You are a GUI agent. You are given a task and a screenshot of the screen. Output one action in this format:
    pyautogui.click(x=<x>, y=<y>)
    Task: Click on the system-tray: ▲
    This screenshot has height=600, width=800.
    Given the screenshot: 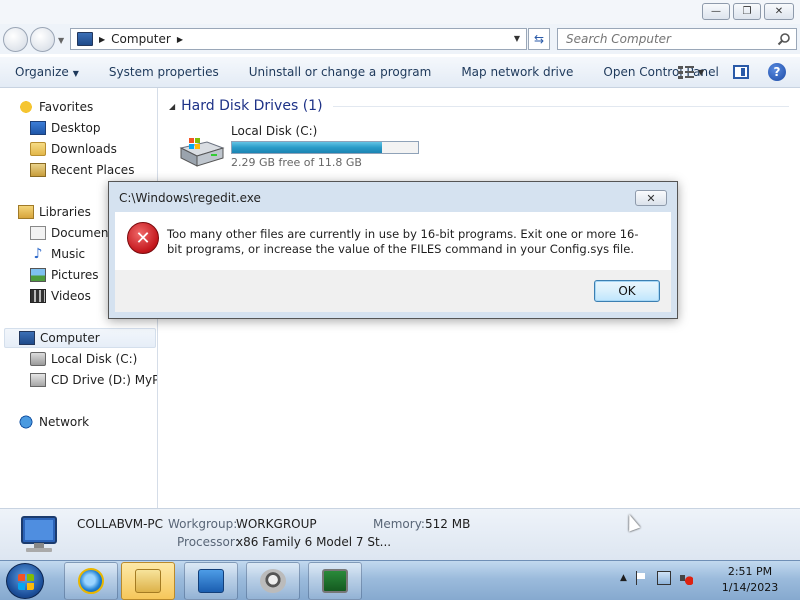 What is the action you would take?
    pyautogui.click(x=656, y=578)
    